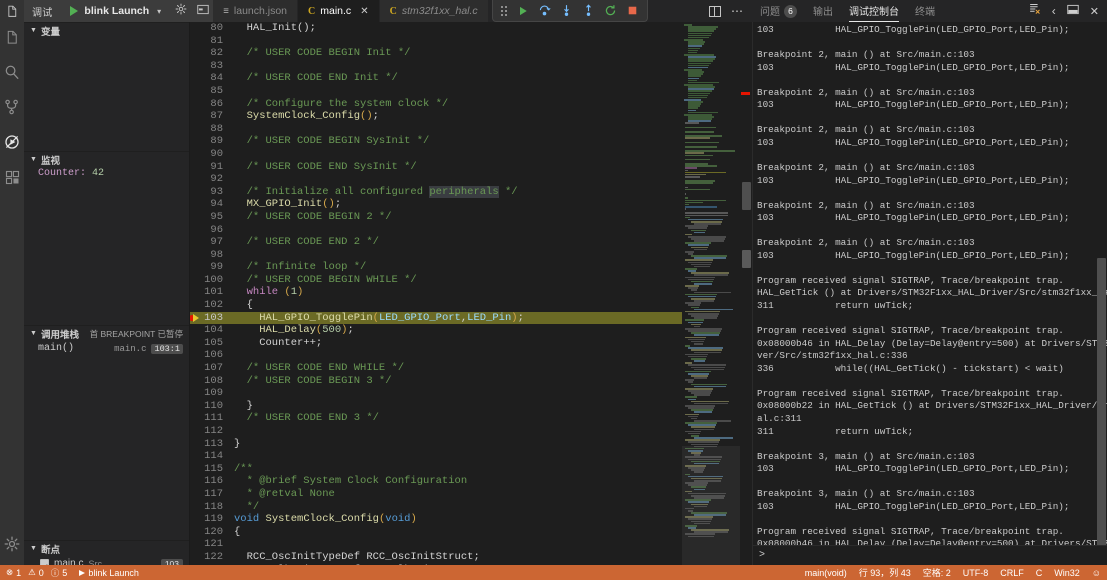 This screenshot has height=580, width=1107. What do you see at coordinates (203, 11) in the screenshot?
I see `open-panel-icon` at bounding box center [203, 11].